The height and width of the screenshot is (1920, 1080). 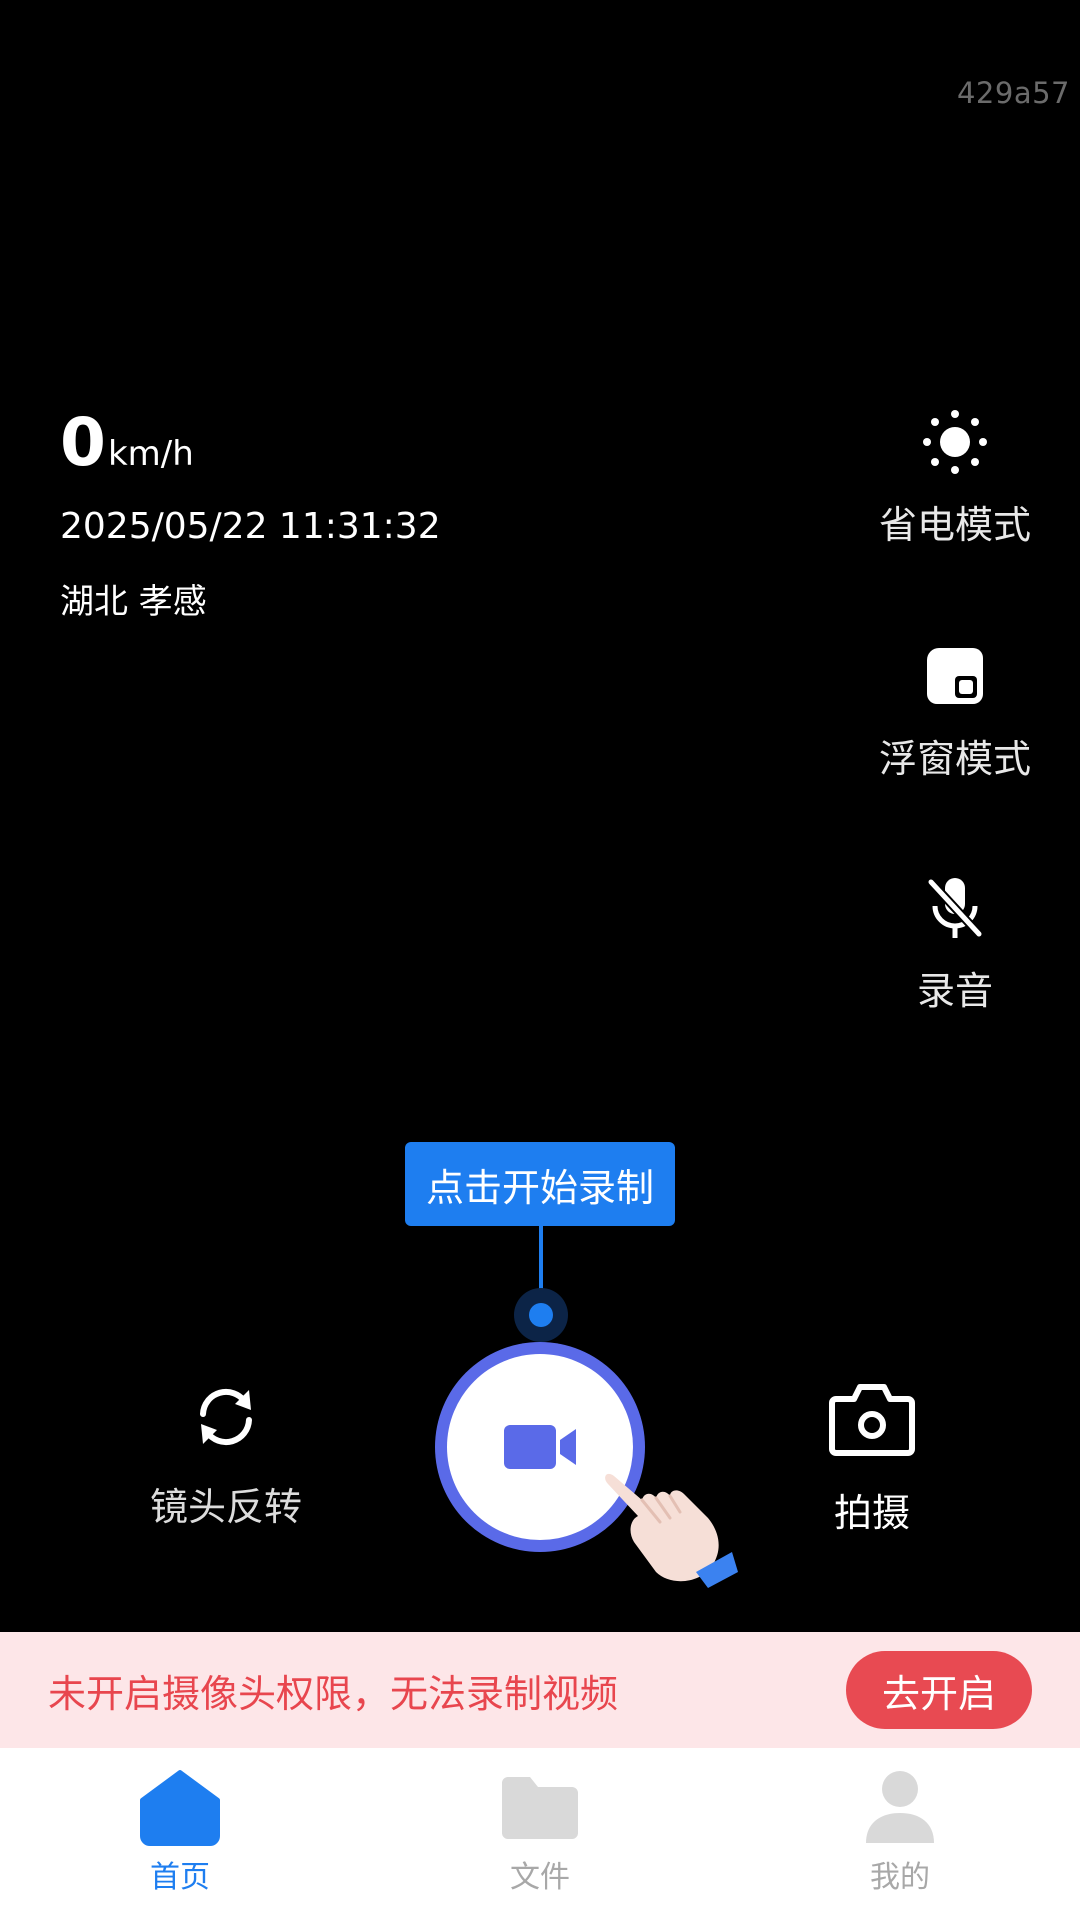 I want to click on nav-label-files: 文件, so click(x=540, y=1877).